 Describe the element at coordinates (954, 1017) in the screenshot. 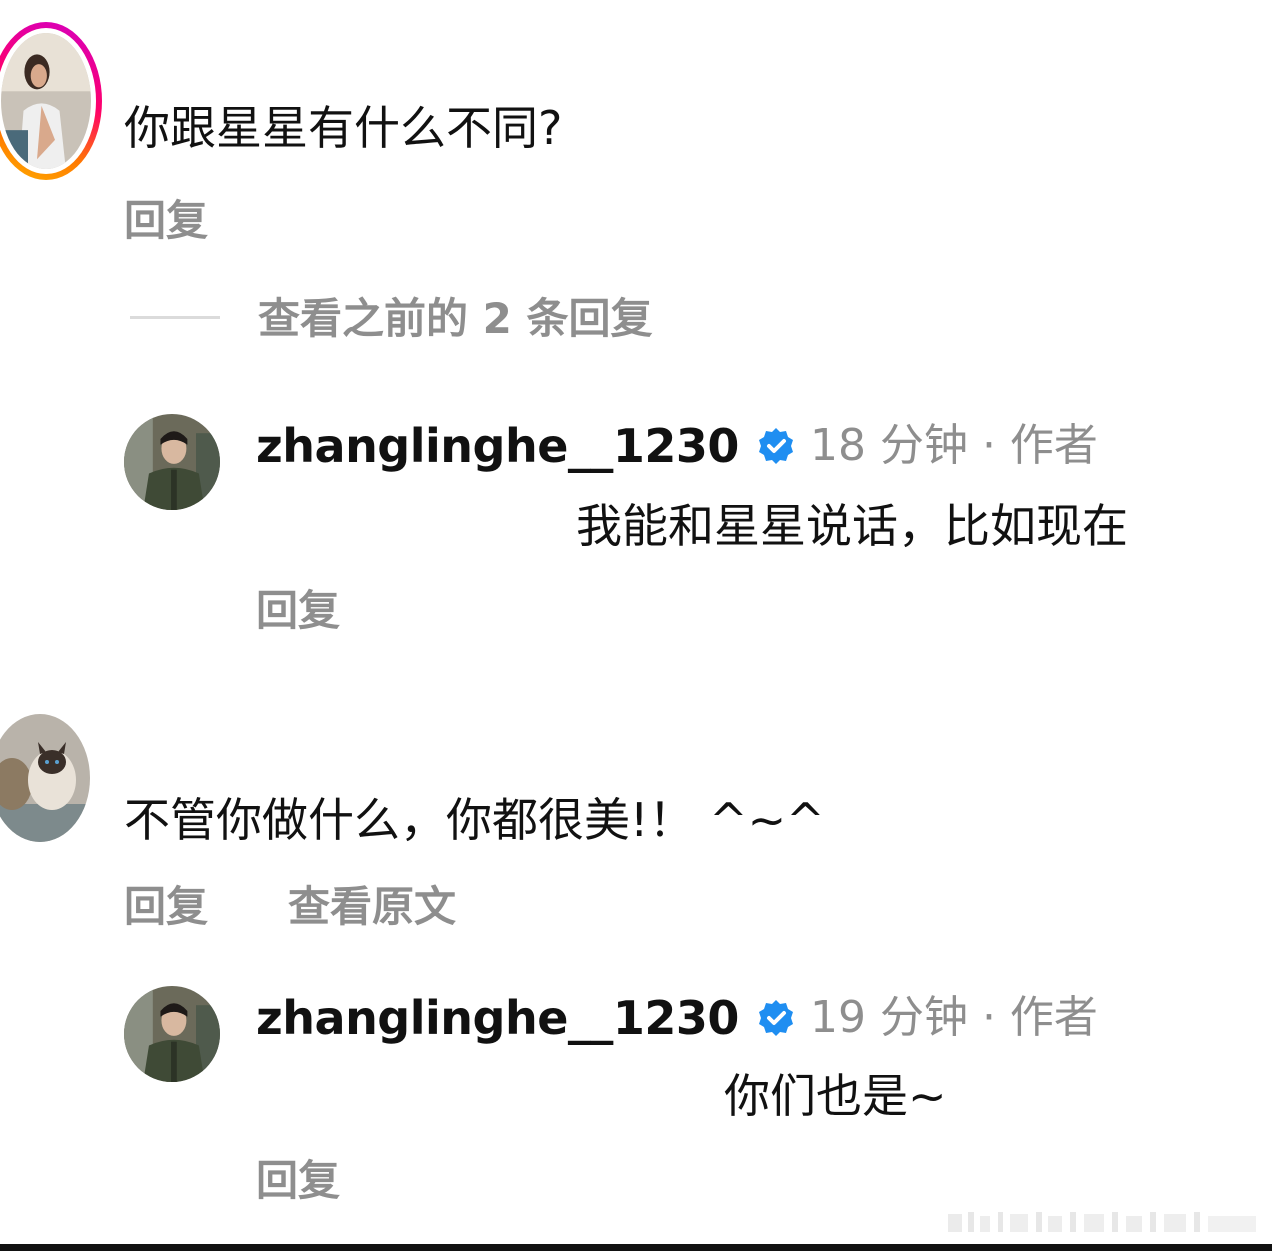

I see `reply-meta: 19 分钟 · 作者` at that location.